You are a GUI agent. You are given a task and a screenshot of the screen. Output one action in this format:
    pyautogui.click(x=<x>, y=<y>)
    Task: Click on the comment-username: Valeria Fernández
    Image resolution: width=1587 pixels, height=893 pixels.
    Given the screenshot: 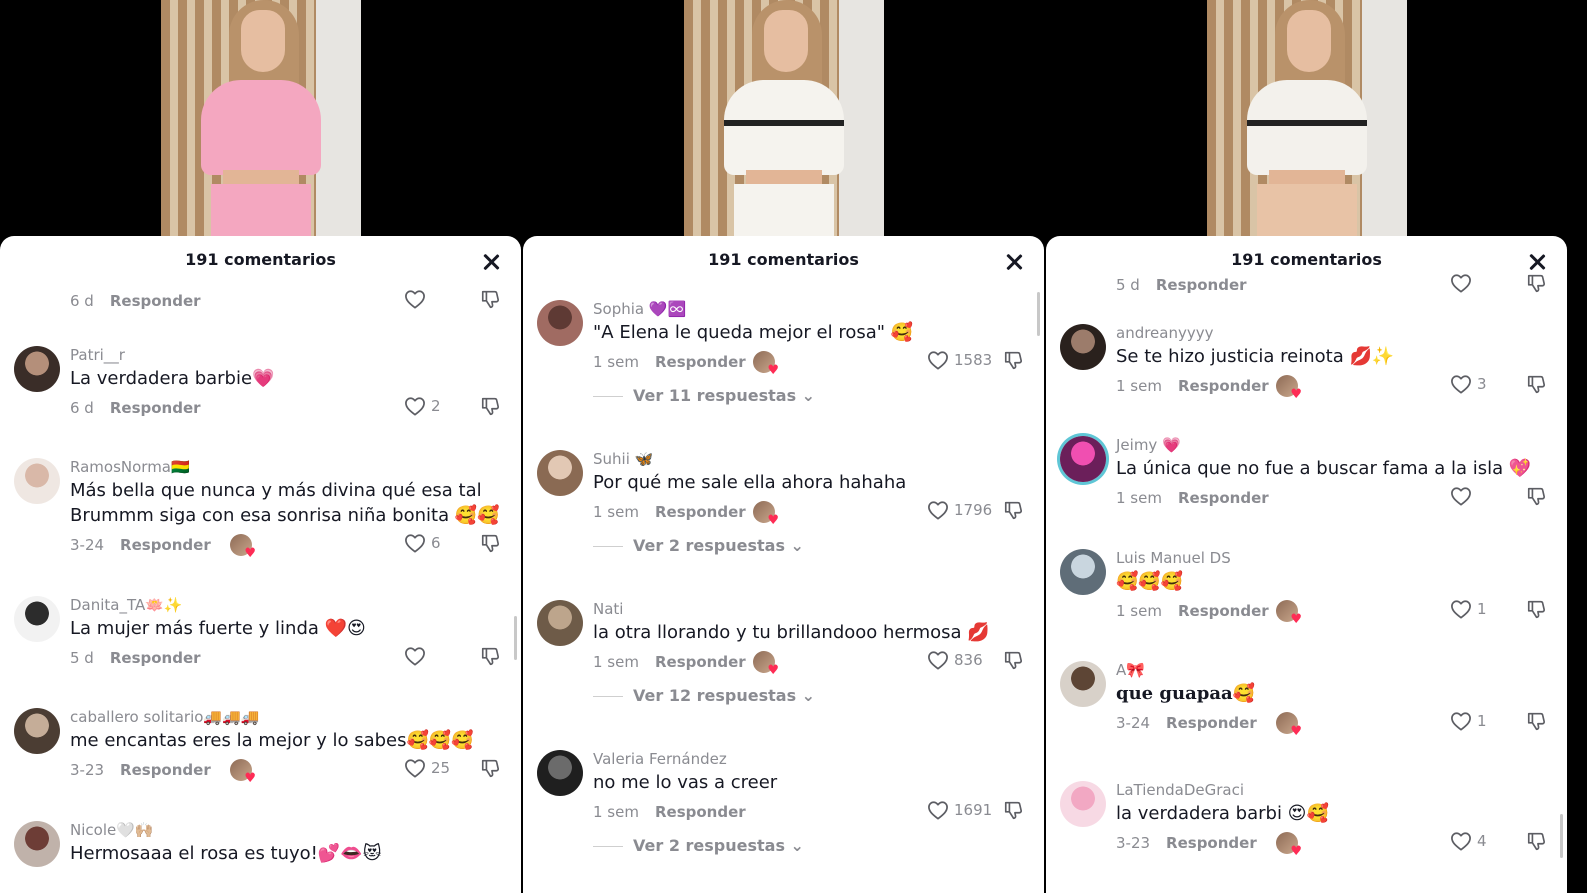 What is the action you would take?
    pyautogui.click(x=660, y=759)
    